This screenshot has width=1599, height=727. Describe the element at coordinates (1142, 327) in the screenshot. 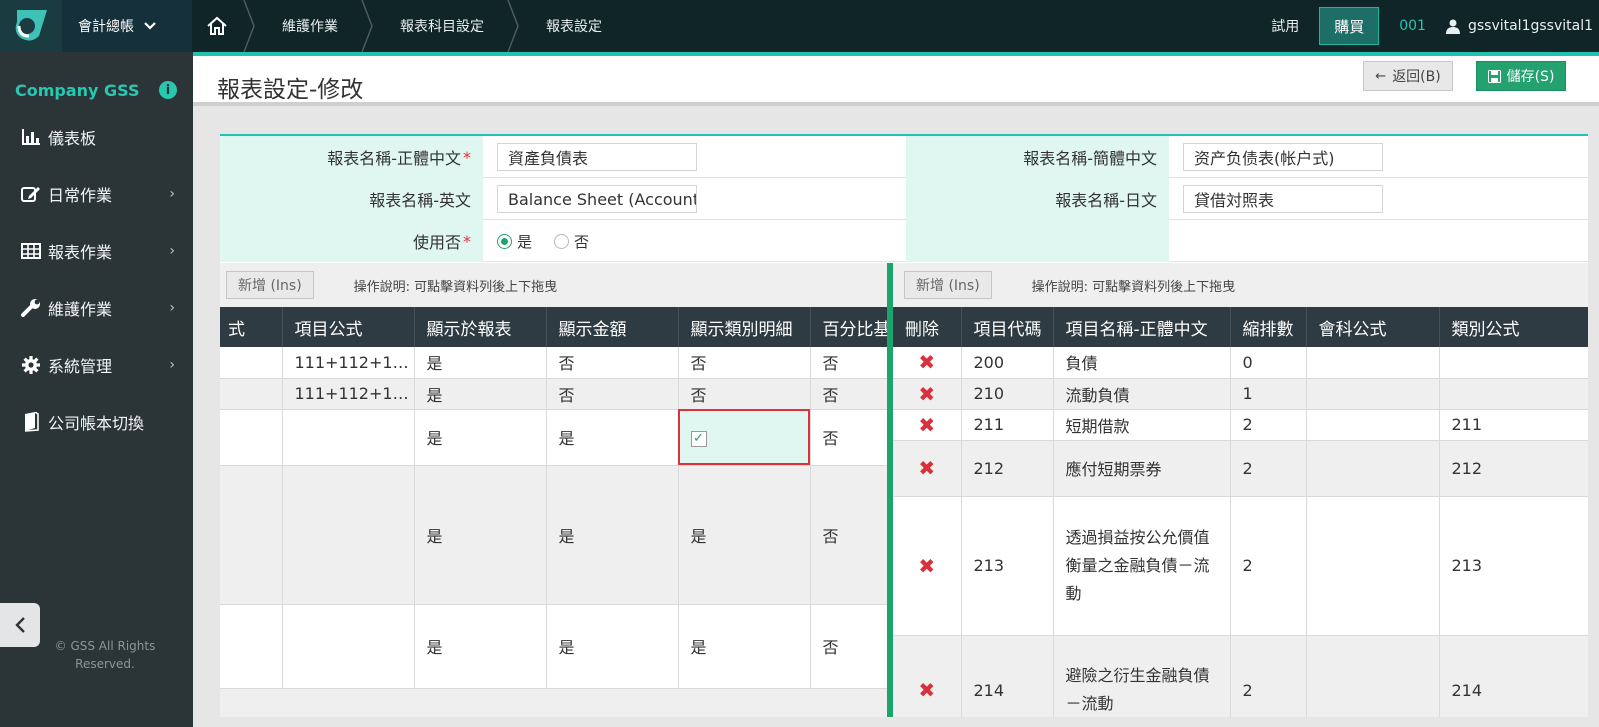

I see `column-header: 項目名稱-正體中文` at that location.